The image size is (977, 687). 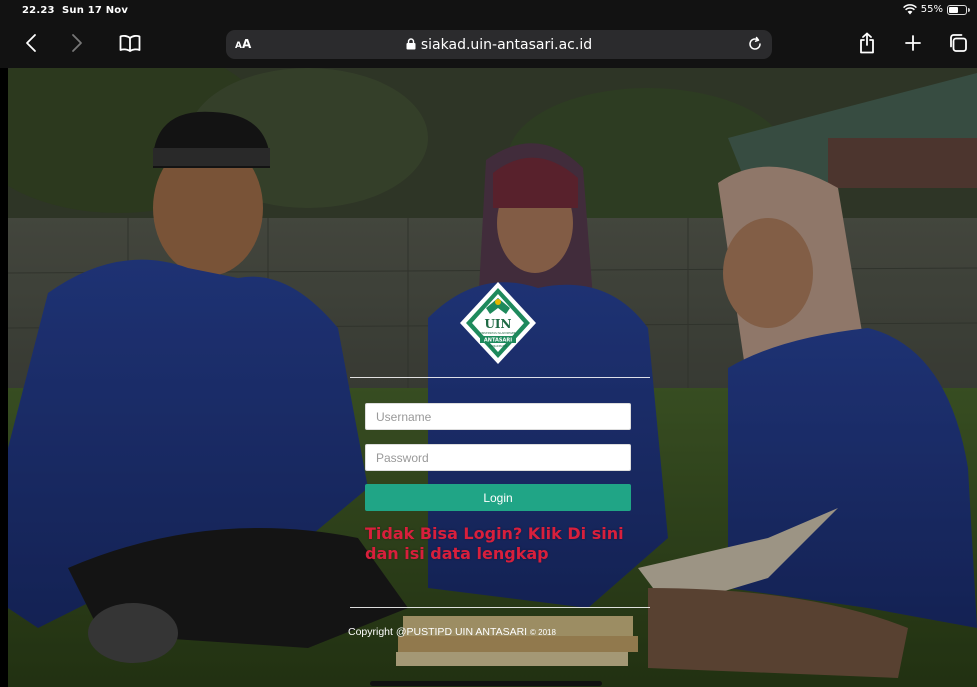 What do you see at coordinates (498, 341) in the screenshot?
I see `logo-text-antasari: ANTASARI` at bounding box center [498, 341].